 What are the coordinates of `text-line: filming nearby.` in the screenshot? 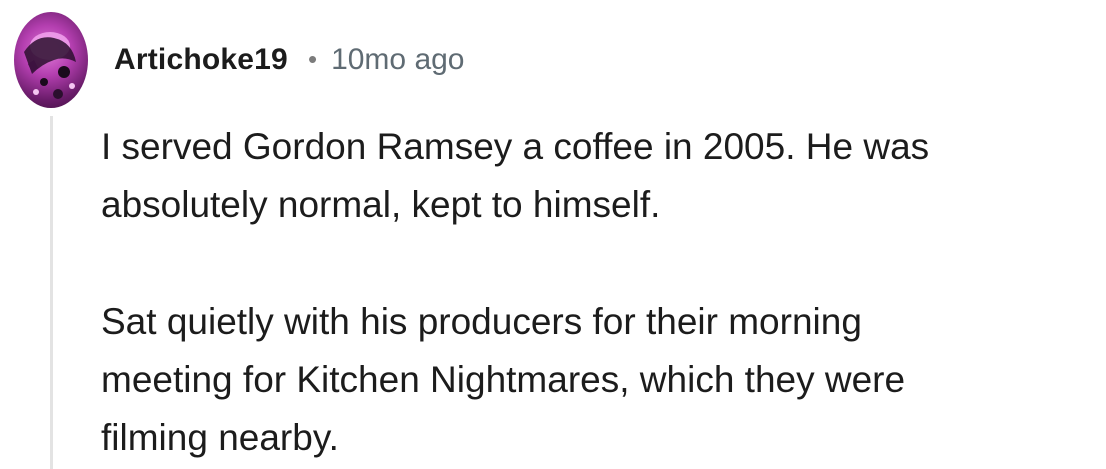 It's located at (220, 437).